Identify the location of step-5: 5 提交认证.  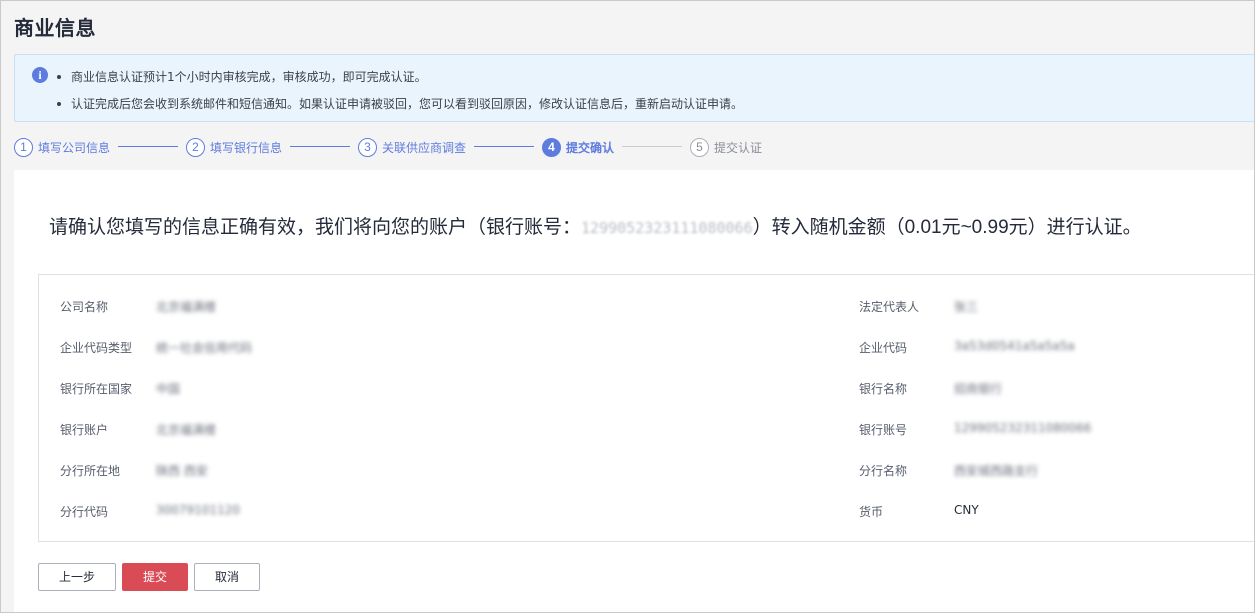
(726, 147).